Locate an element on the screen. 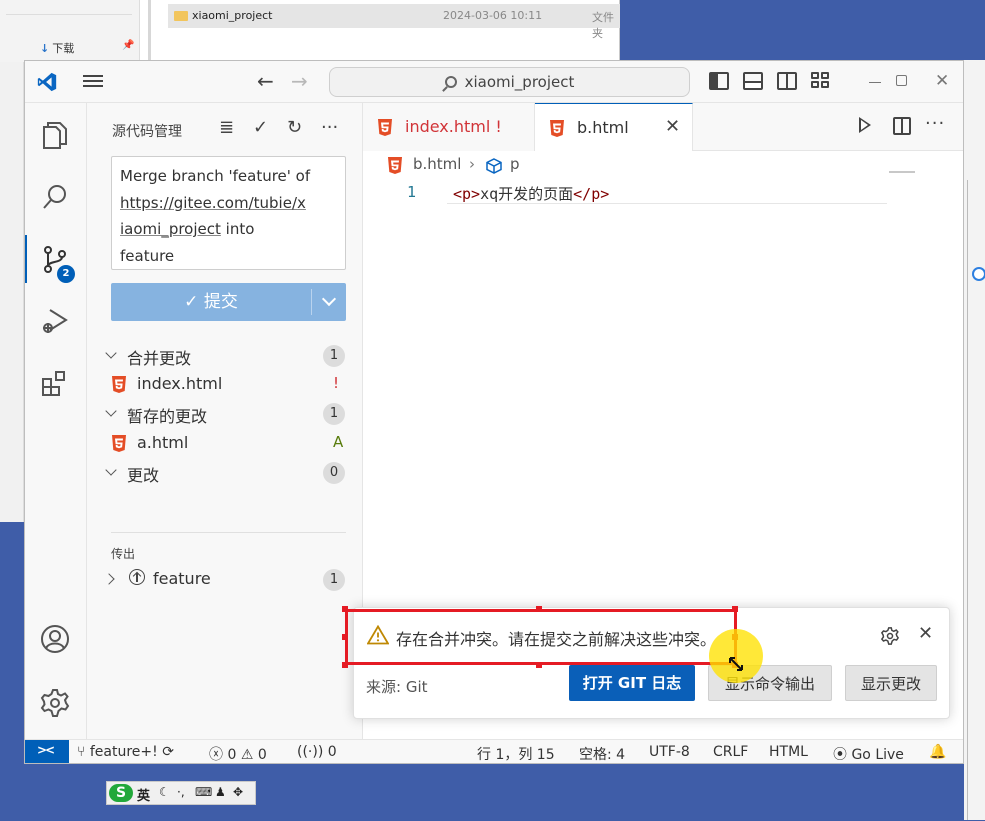 Image resolution: width=985 pixels, height=821 pixels. customize-layout-icon is located at coordinates (821, 81).